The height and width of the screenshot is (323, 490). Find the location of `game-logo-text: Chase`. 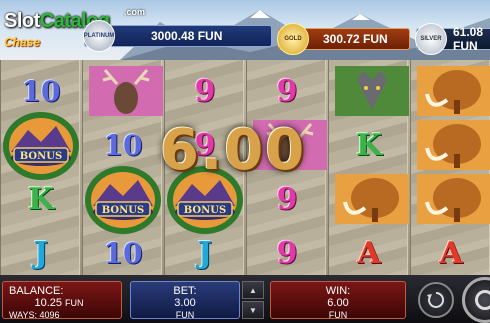

game-logo-text: Chase is located at coordinates (22, 42).